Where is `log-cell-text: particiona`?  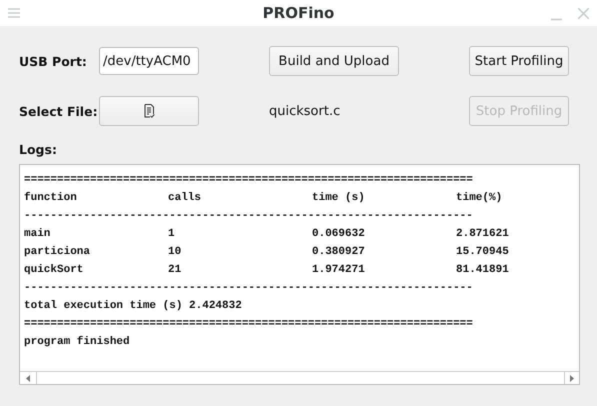 log-cell-text: particiona is located at coordinates (57, 252).